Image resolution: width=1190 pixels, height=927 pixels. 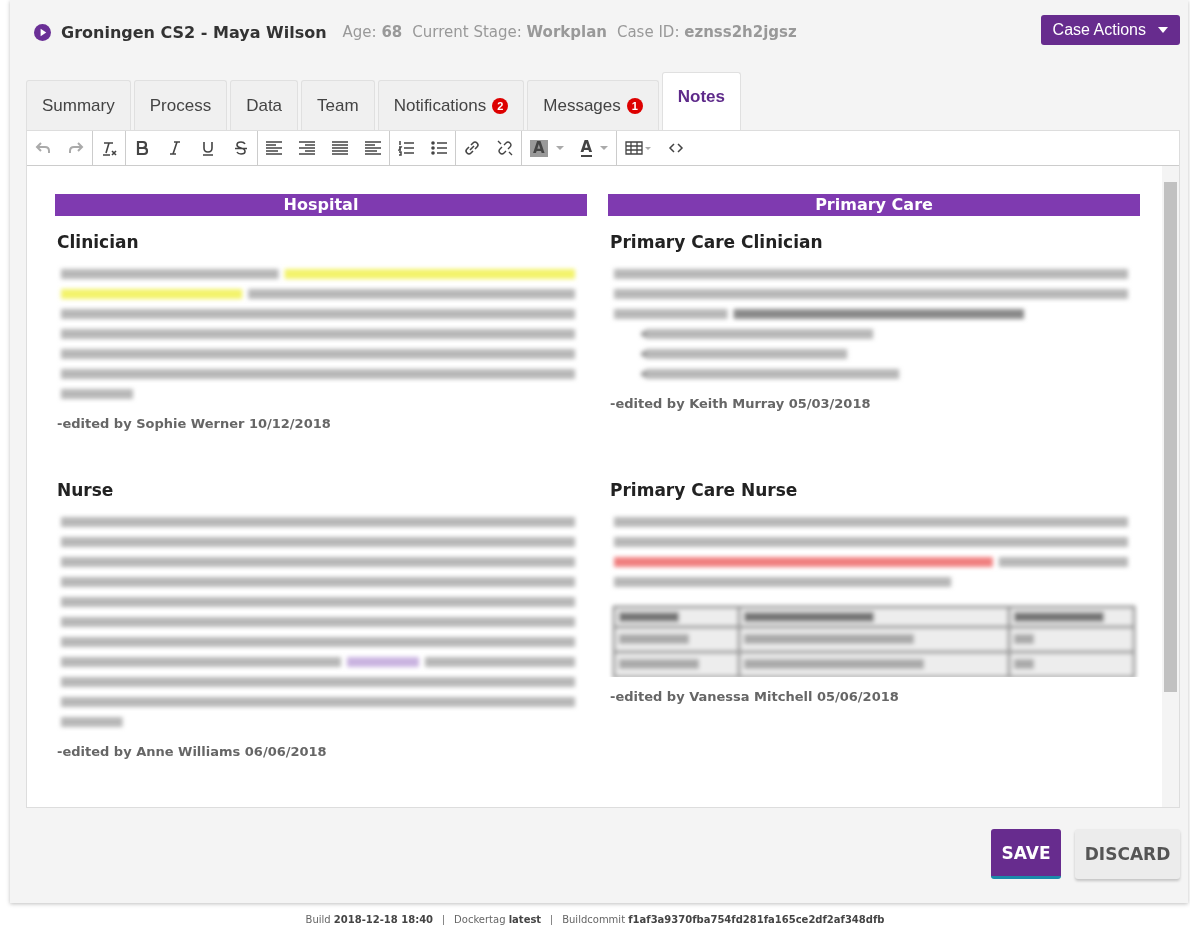 I want to click on tab: Summary, so click(x=78, y=105).